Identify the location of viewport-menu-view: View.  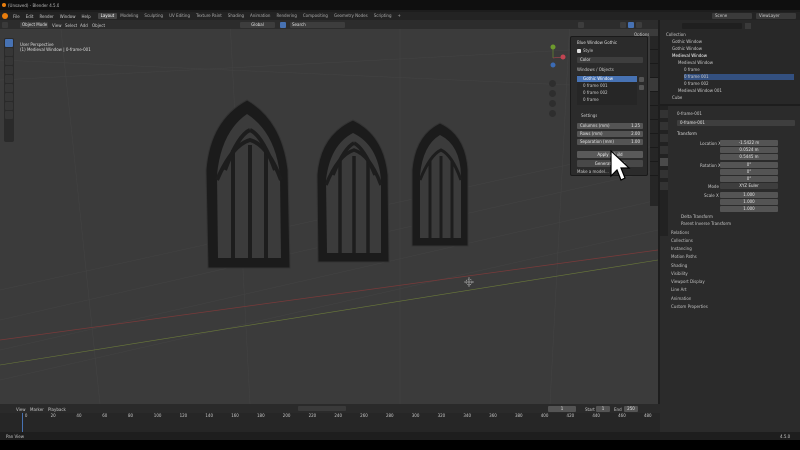
(57, 25).